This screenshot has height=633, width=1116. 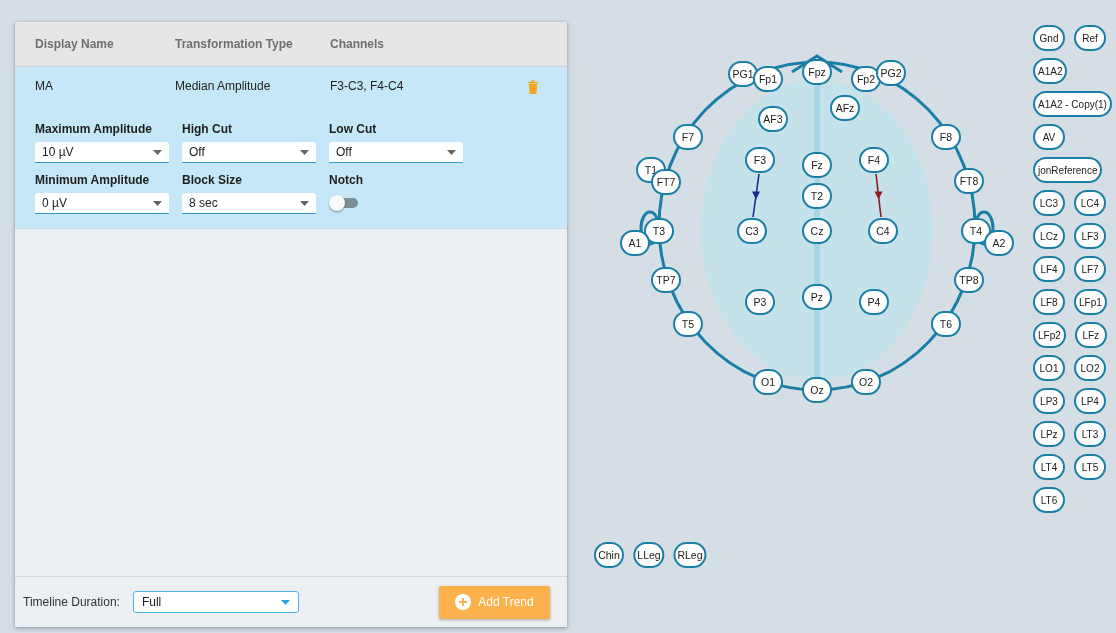 What do you see at coordinates (75, 44) in the screenshot?
I see `column-header: Display Name` at bounding box center [75, 44].